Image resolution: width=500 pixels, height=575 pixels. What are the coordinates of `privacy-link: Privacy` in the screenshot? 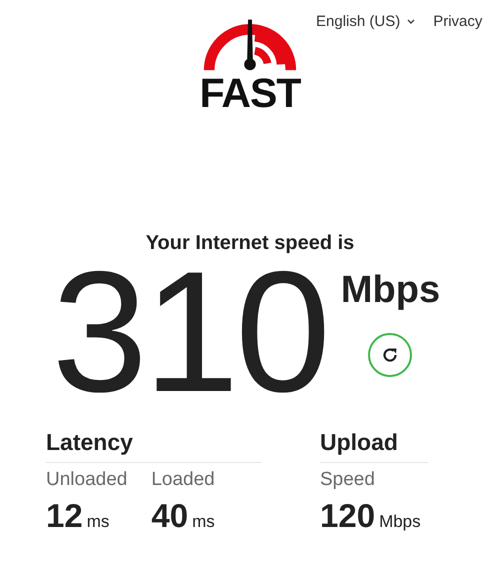 It's located at (457, 21).